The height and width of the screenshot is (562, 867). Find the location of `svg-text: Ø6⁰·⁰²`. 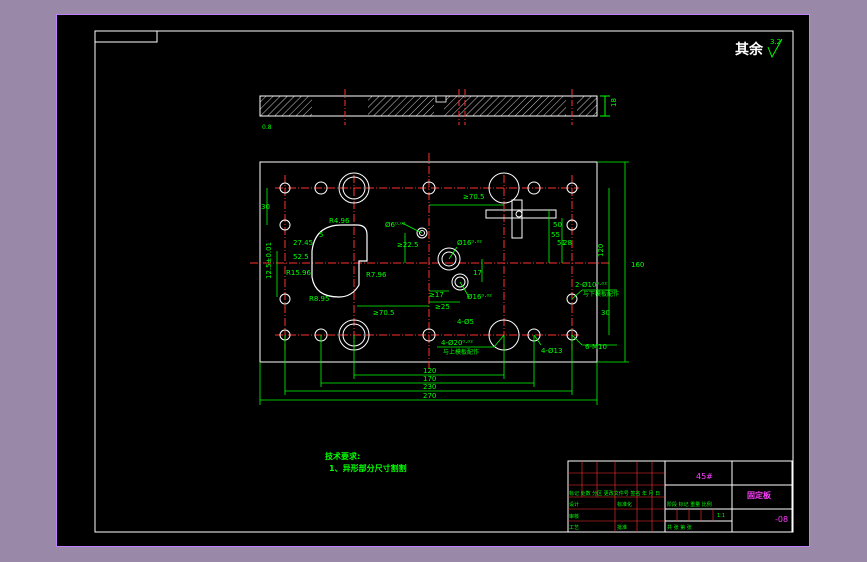

svg-text: Ø6⁰·⁰² is located at coordinates (395, 225).